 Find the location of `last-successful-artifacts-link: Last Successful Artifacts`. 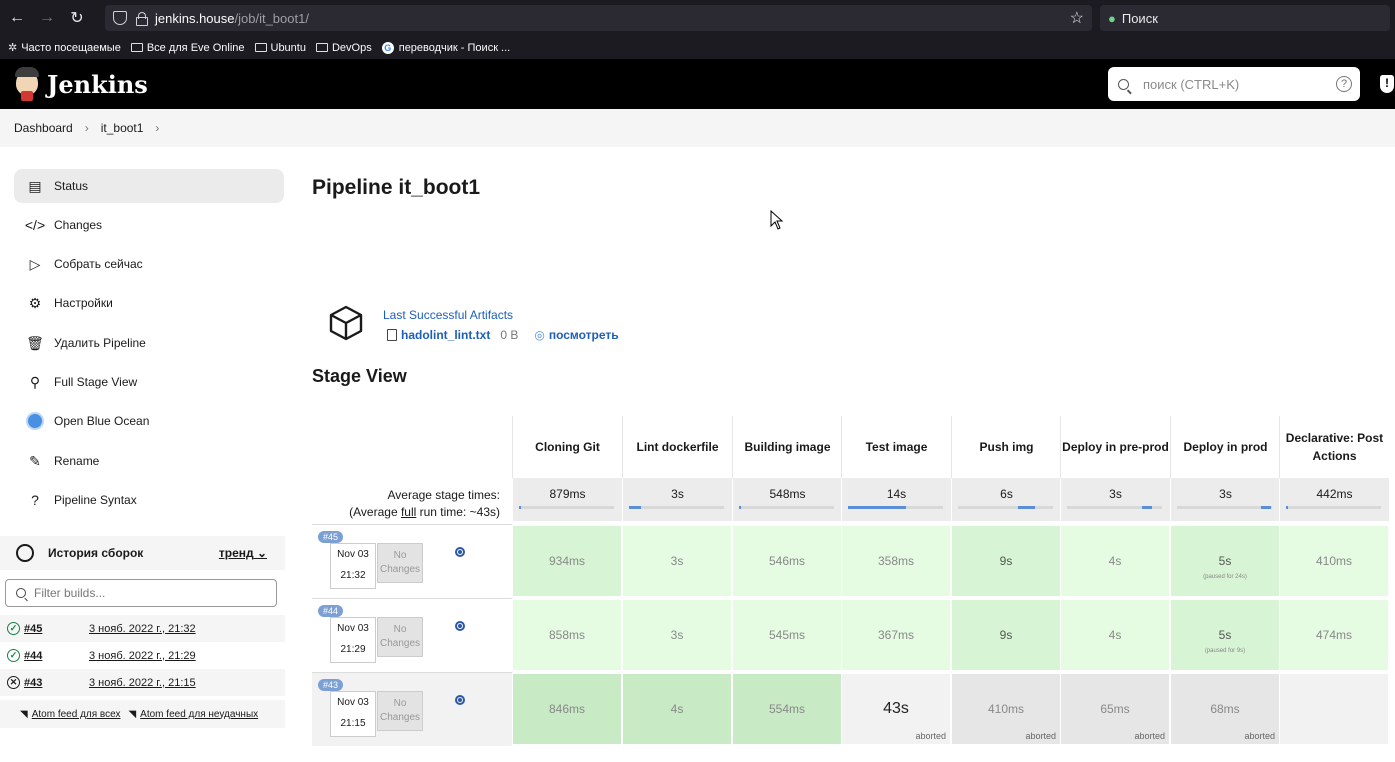

last-successful-artifacts-link: Last Successful Artifacts is located at coordinates (448, 315).